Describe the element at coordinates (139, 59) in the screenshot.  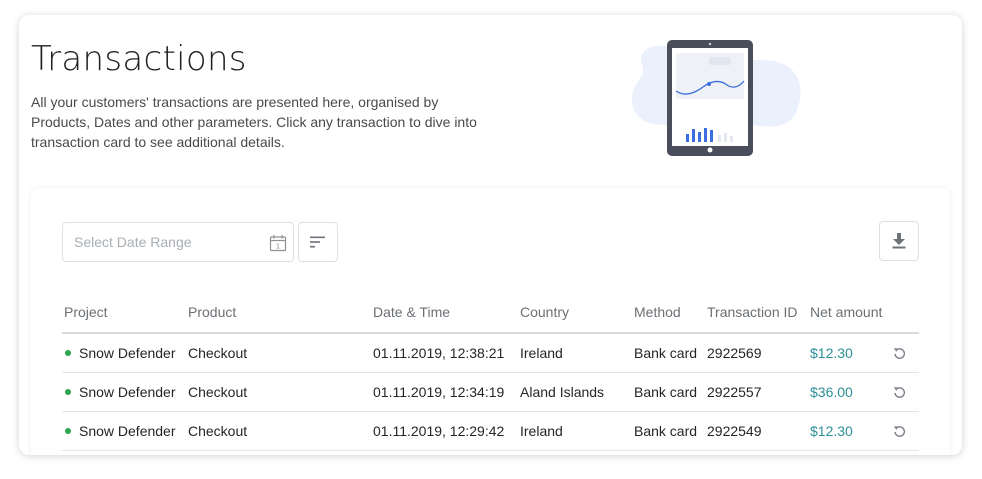
I see `page-title: Transactions` at that location.